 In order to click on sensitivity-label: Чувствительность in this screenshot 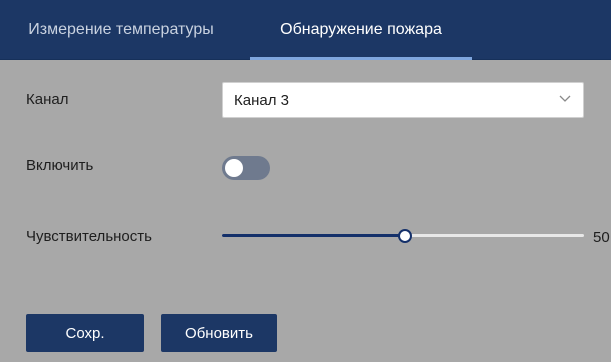, I will do `click(89, 236)`.